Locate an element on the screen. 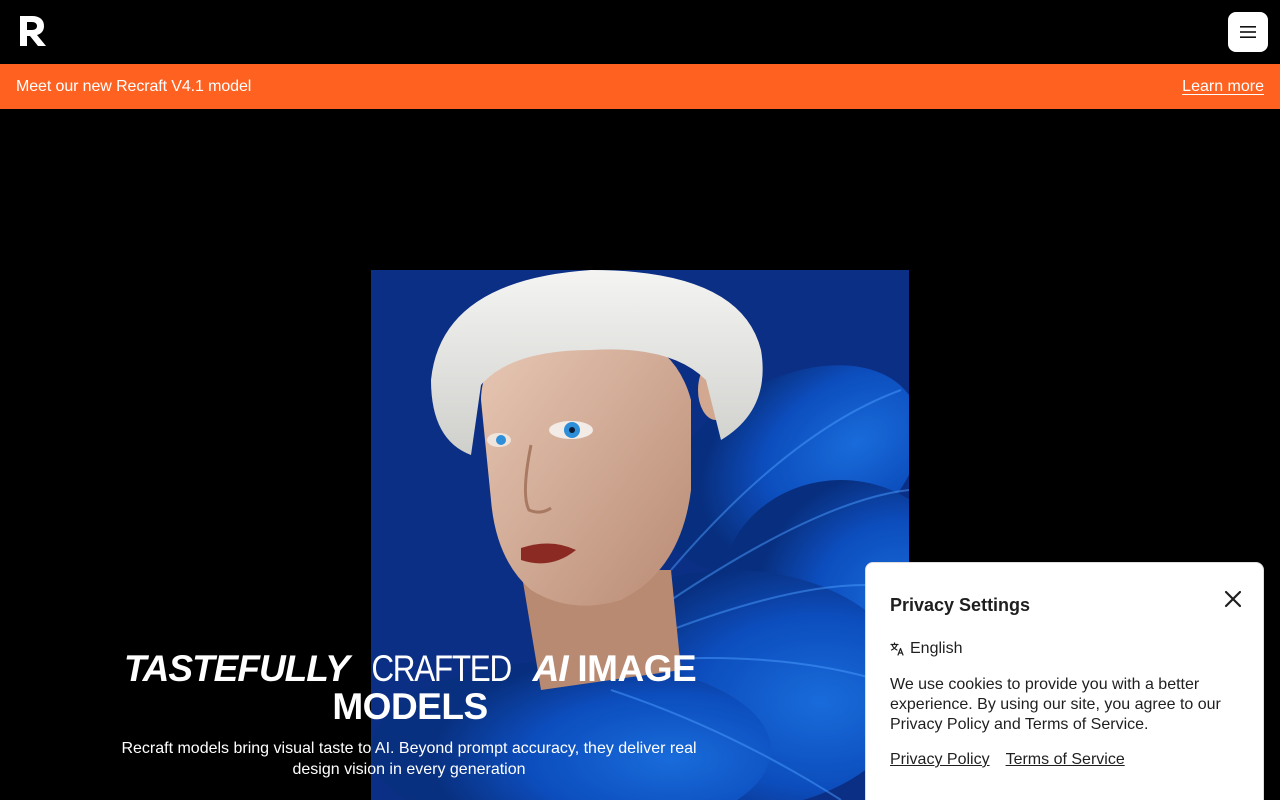  menu-button is located at coordinates (1248, 32).